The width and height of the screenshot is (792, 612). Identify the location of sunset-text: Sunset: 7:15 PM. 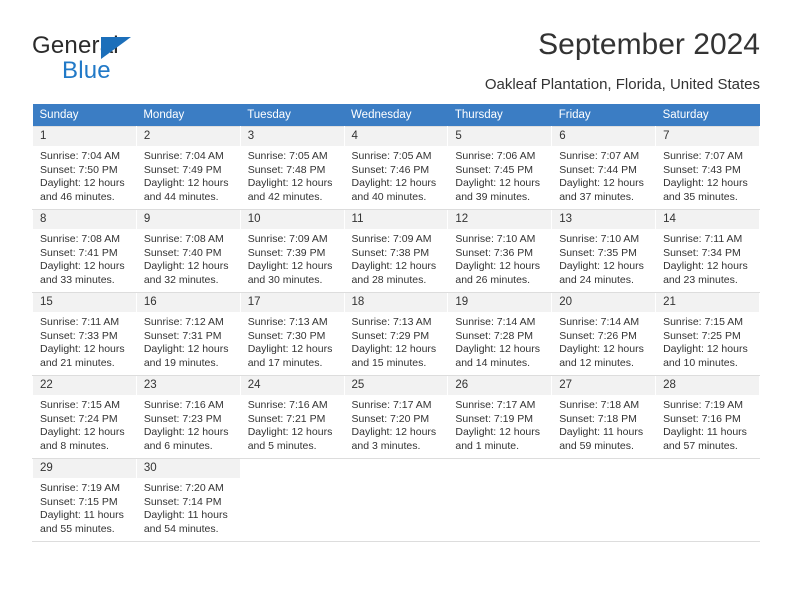
(79, 501).